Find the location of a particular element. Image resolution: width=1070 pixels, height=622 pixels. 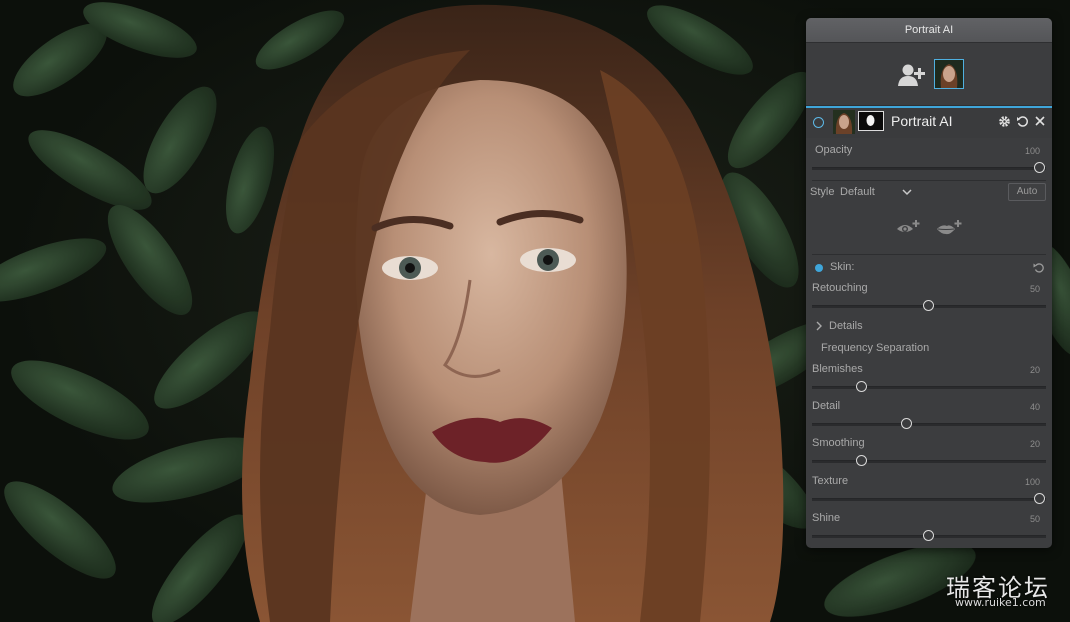

add-lips-icon is located at coordinates (950, 227).